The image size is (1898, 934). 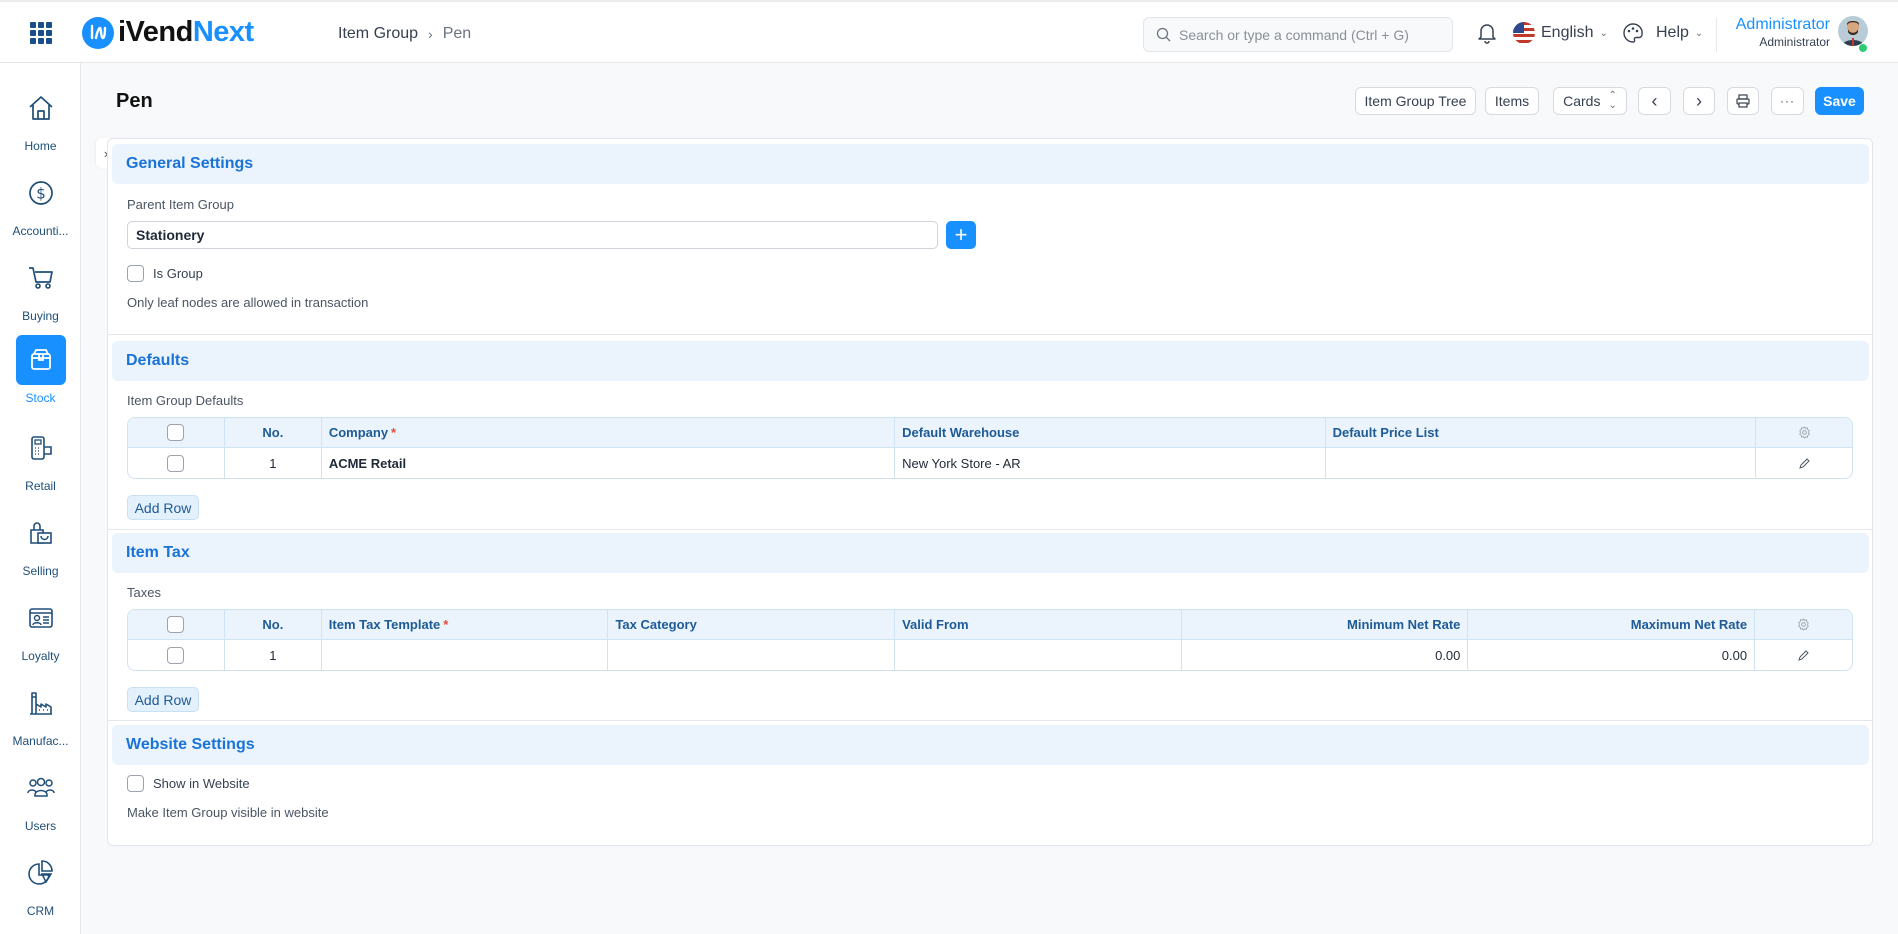 What do you see at coordinates (40, 802) in the screenshot?
I see `sidebar-item-users: Users` at bounding box center [40, 802].